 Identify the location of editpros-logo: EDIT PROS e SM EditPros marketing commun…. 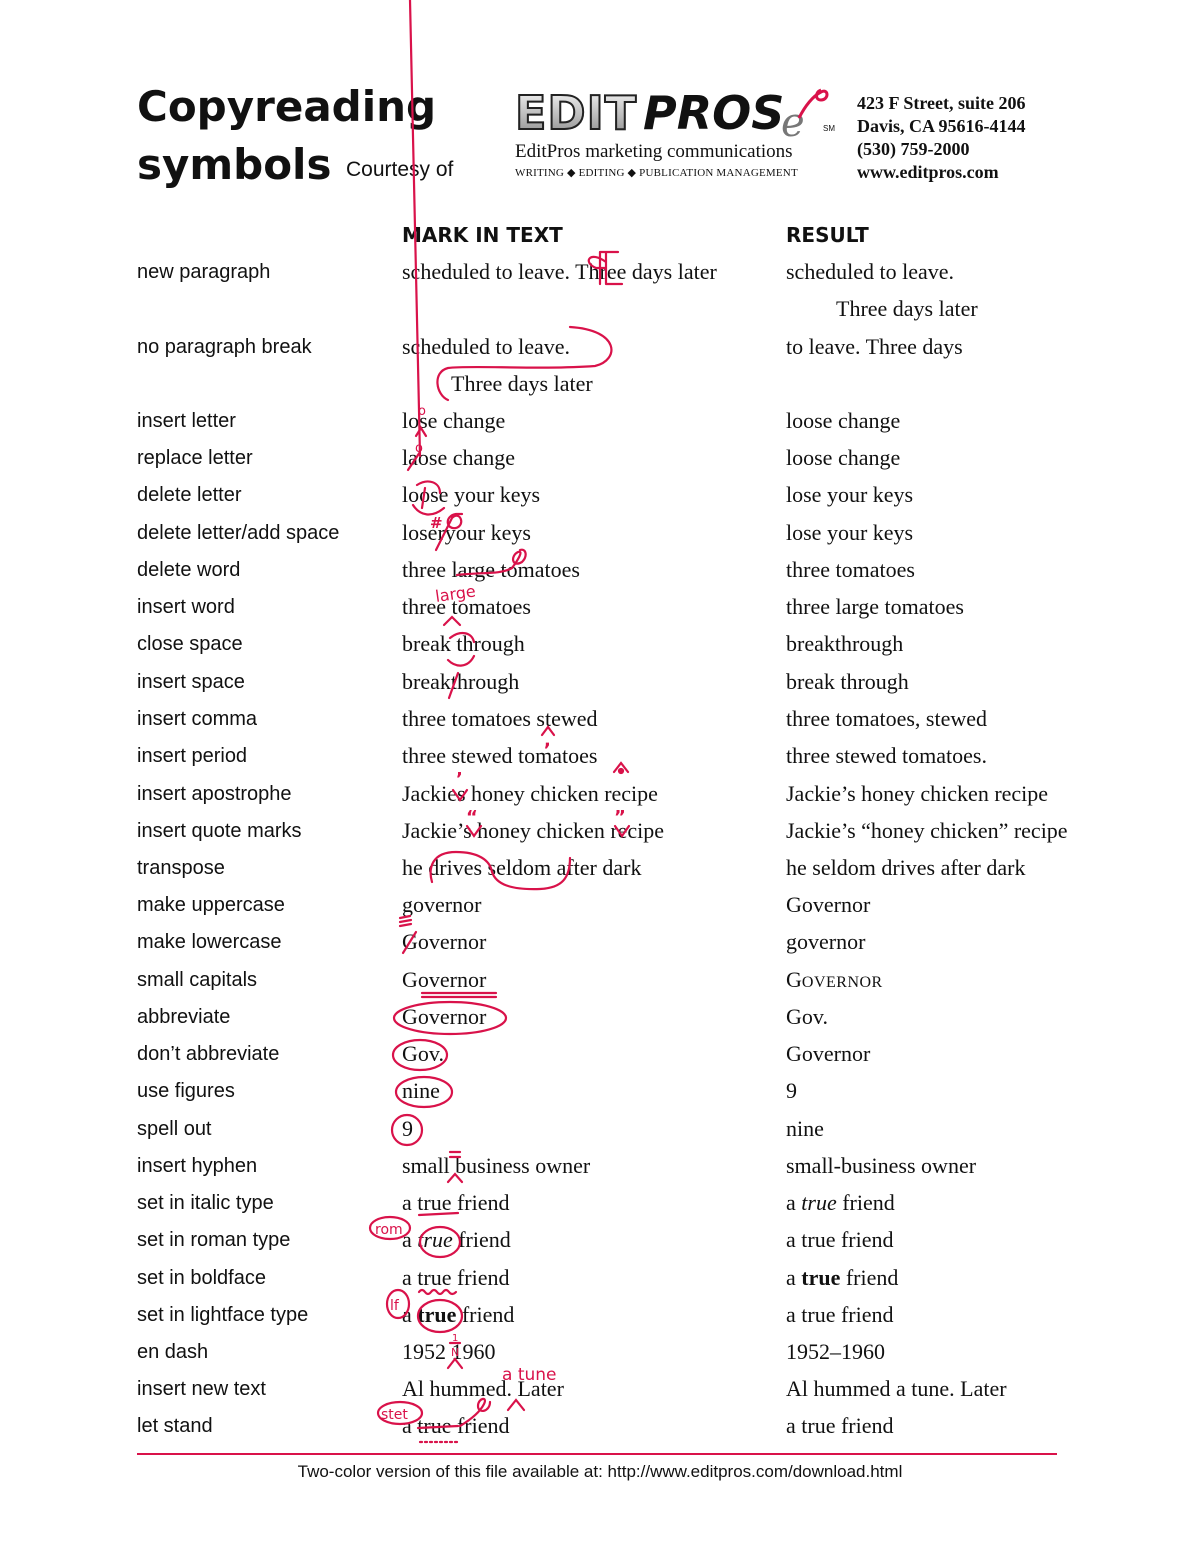
(674, 133).